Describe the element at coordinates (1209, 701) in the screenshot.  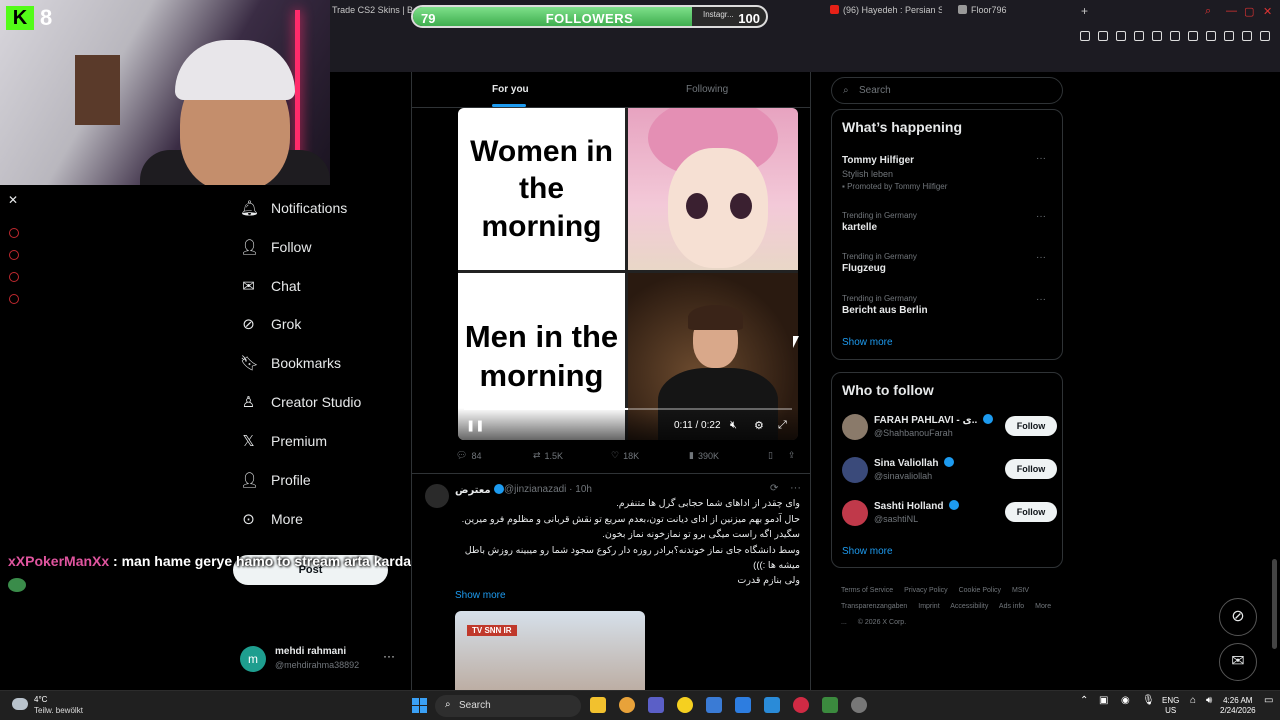
I see `volume-icon: 🔊︎` at that location.